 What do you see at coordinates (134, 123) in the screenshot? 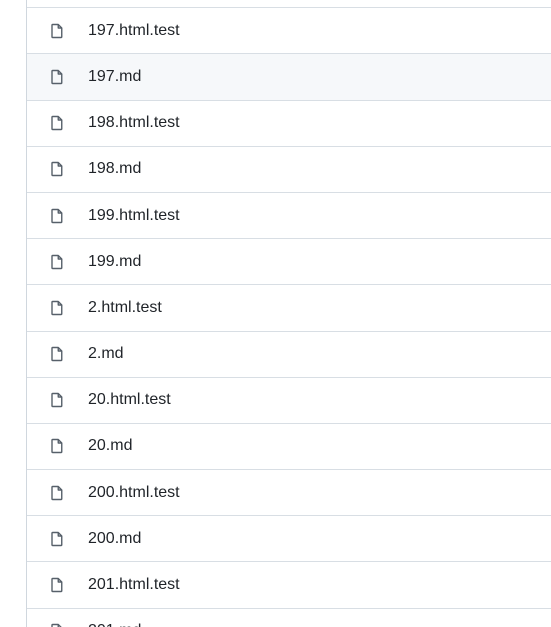
I see `file-name-link: 198.html.test` at bounding box center [134, 123].